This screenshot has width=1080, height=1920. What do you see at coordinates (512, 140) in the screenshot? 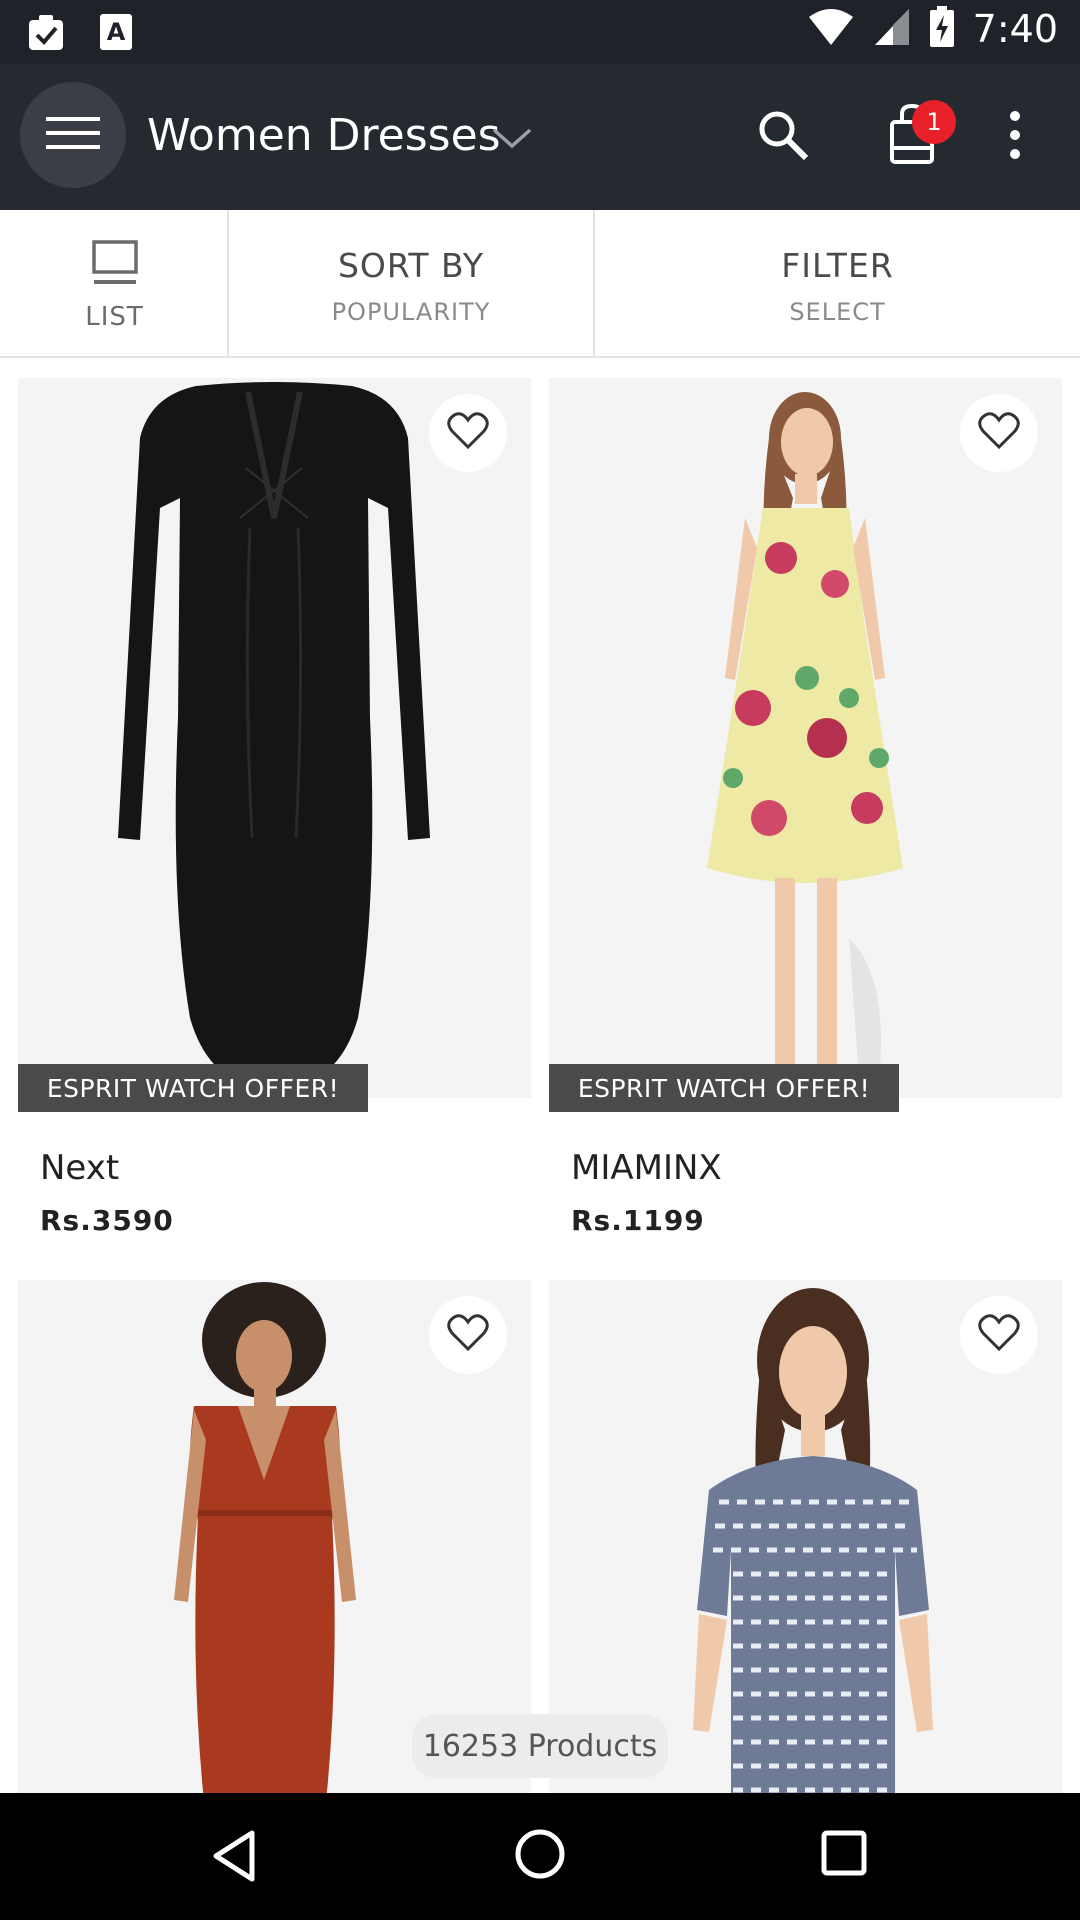
I see `chevron-down-icon` at bounding box center [512, 140].